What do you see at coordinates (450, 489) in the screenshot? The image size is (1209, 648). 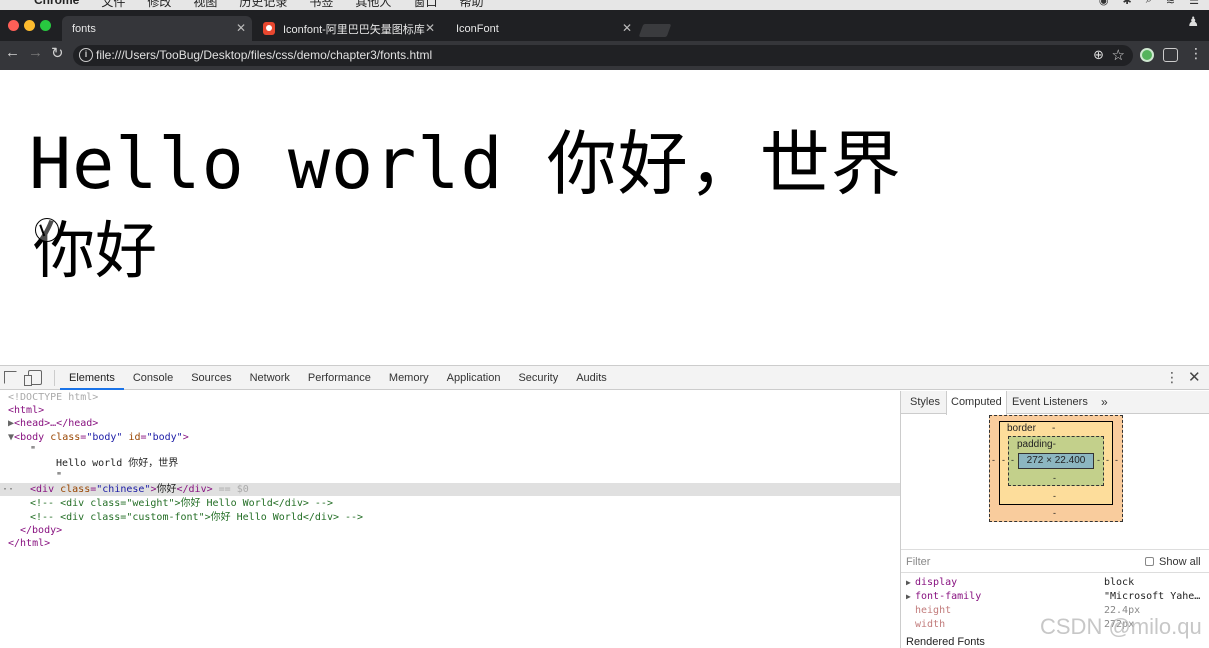 I see `dom-line-div-selected: ·· <div class="chinese">你好</div> == $0` at bounding box center [450, 489].